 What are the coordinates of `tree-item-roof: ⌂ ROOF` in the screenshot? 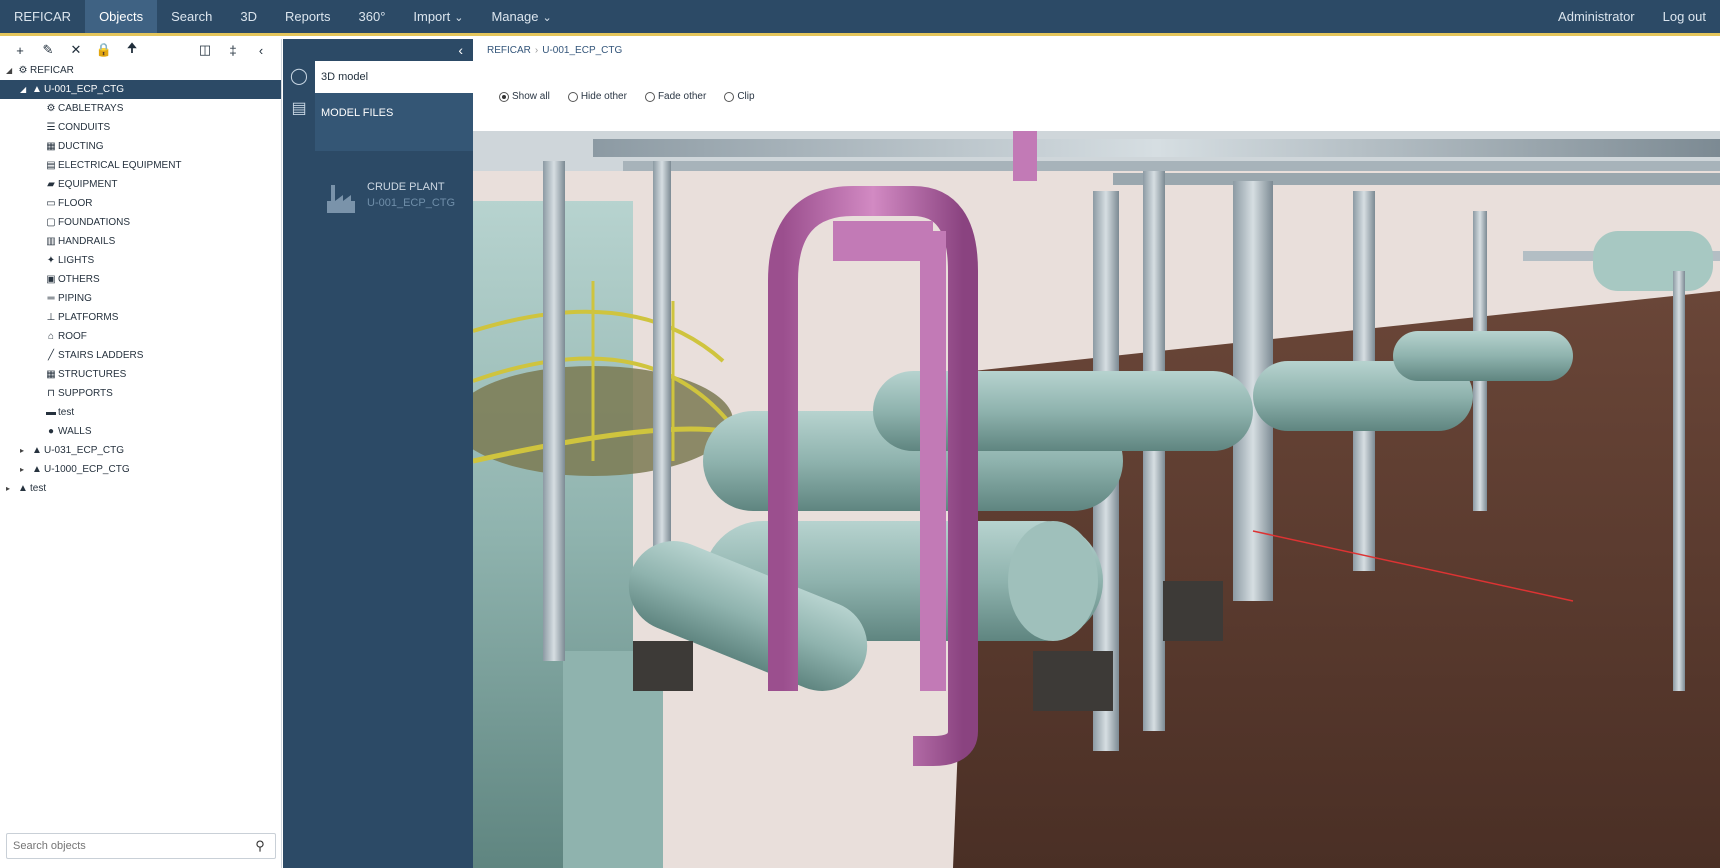 It's located at (140, 336).